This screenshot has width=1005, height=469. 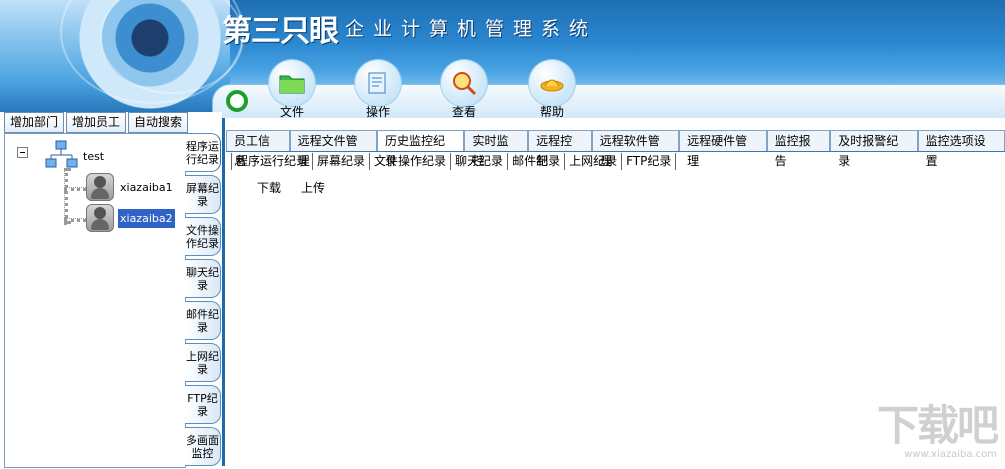 I want to click on collapse-toggle-icon, so click(x=22, y=152).